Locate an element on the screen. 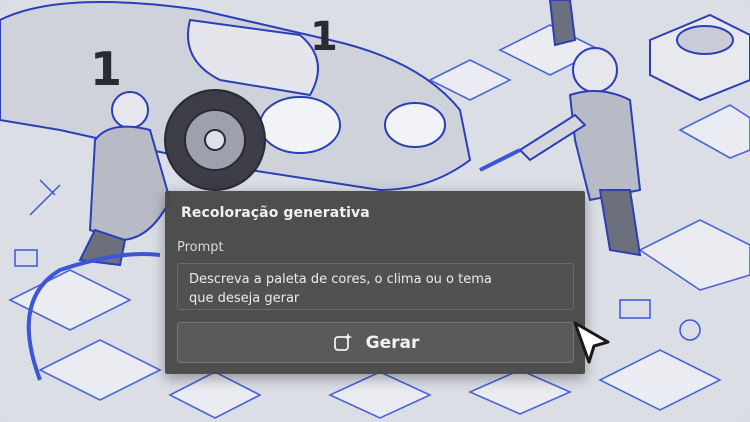 The width and height of the screenshot is (750, 422). arrow-cursor-icon is located at coordinates (591, 342).